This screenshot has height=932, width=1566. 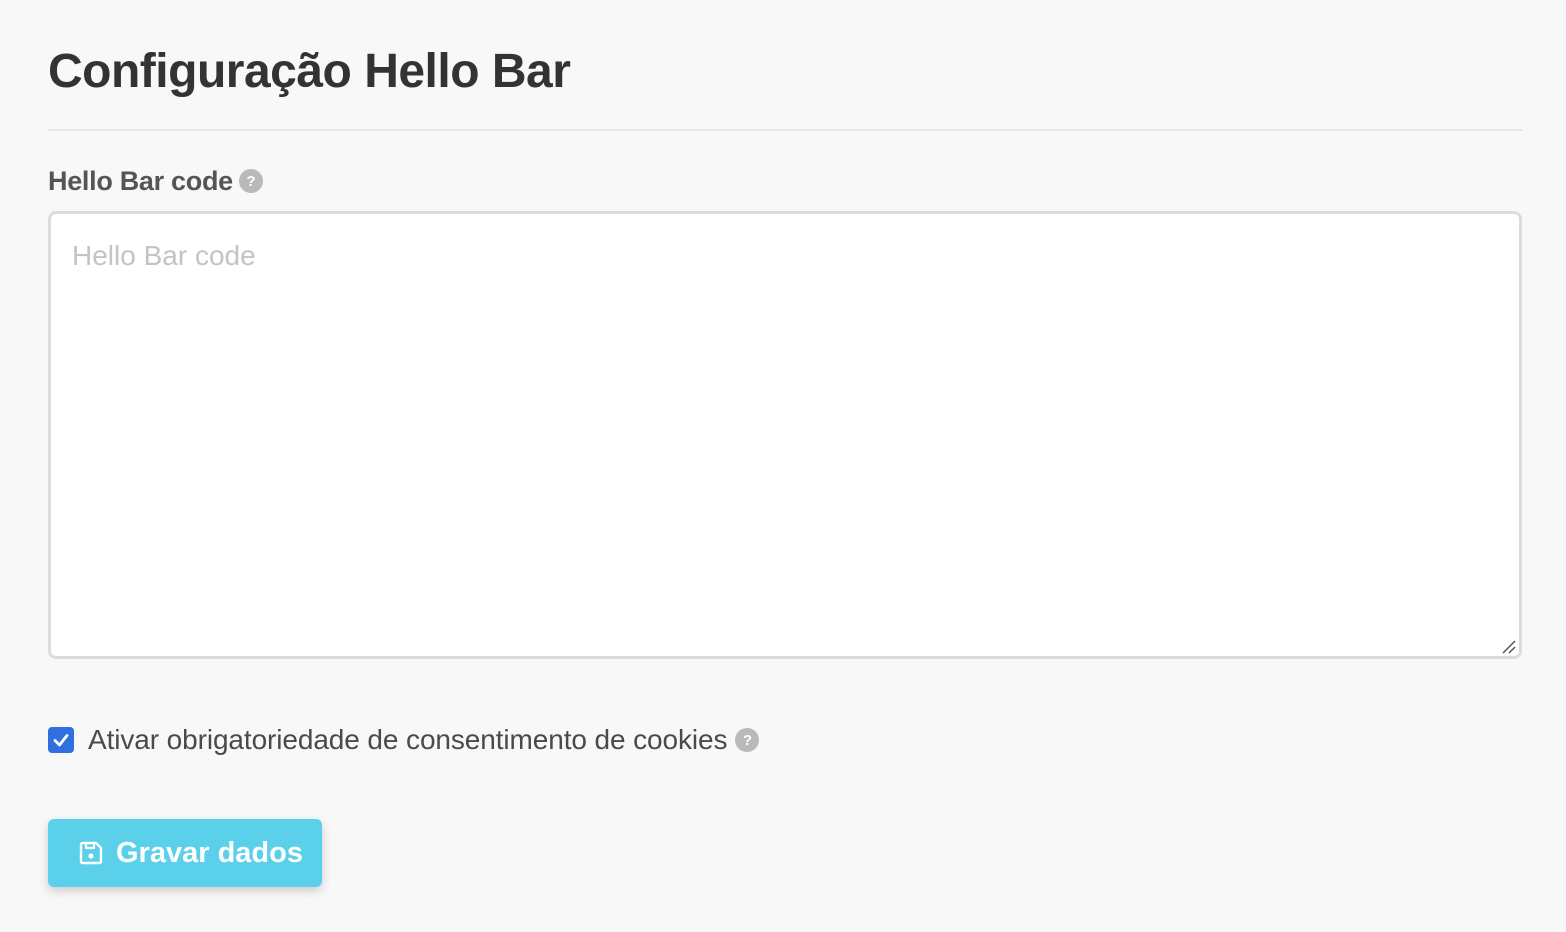 I want to click on hello-bar-code-label: Hello Bar code ?, so click(x=155, y=181).